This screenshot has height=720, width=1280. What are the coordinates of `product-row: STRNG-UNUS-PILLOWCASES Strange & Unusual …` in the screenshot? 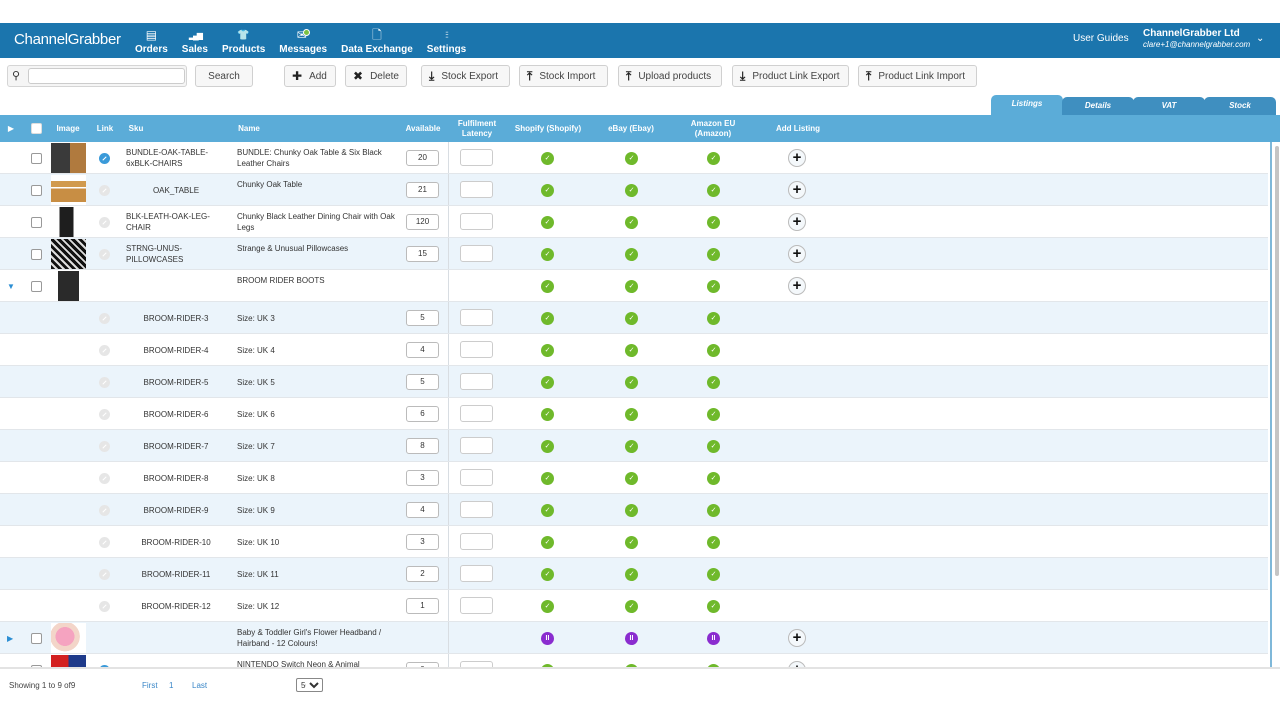 It's located at (634, 254).